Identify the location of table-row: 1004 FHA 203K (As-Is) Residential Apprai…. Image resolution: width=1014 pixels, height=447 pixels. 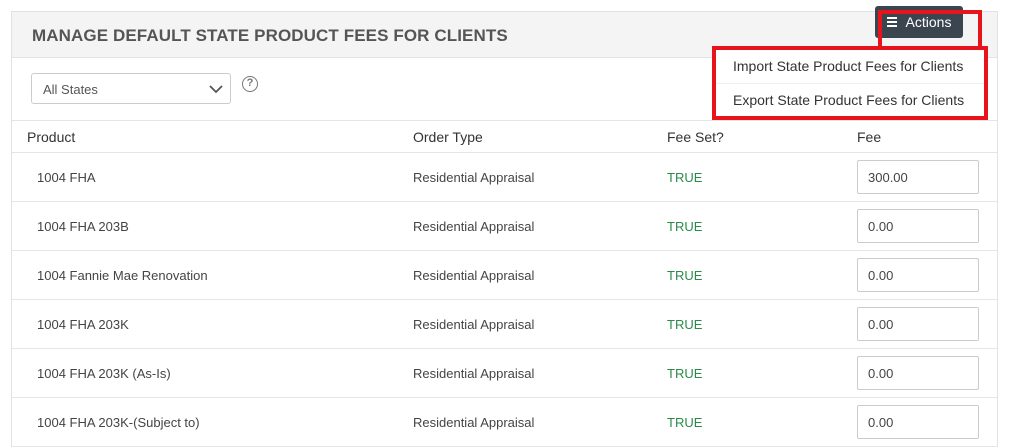
(504, 373).